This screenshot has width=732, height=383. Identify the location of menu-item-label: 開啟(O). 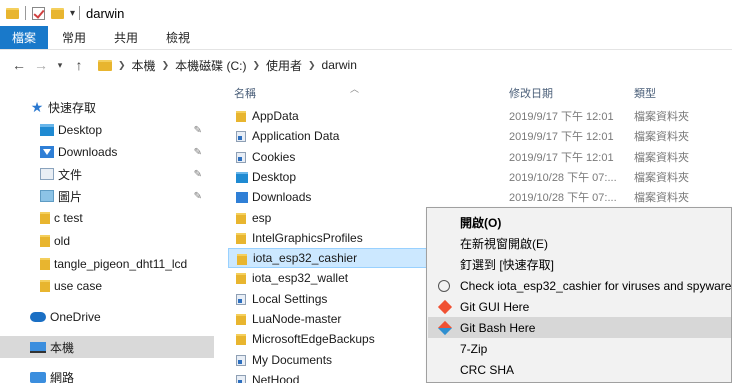
(481, 223).